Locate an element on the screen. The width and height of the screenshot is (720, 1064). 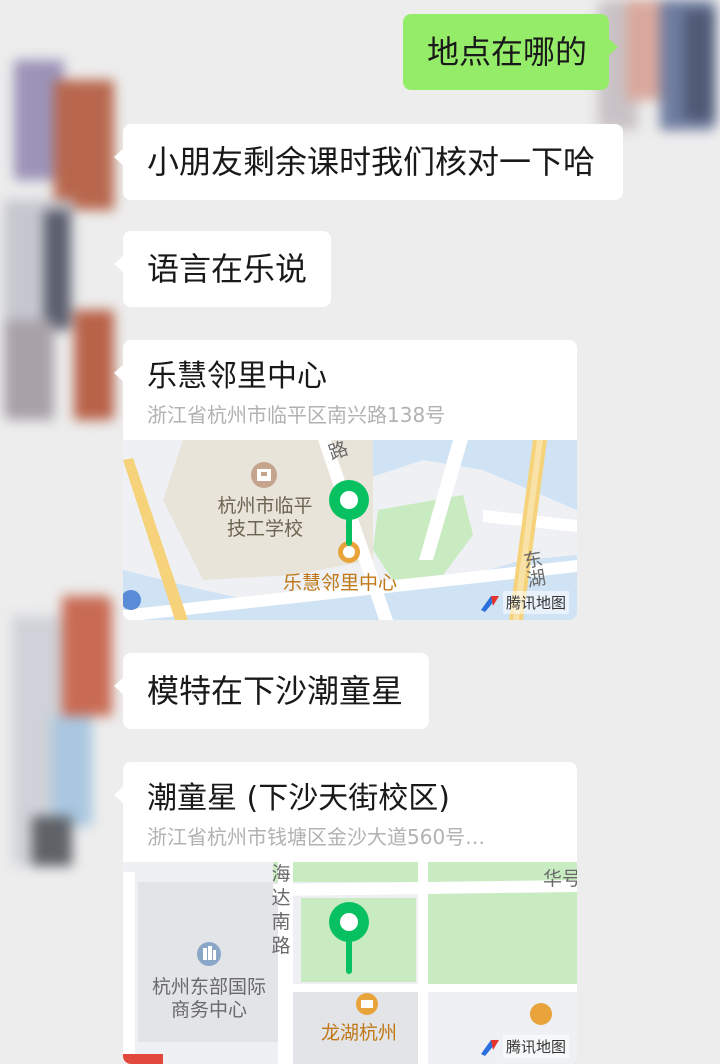
map-preview: 杭州市临平 技工学校 乐慧邻里中心 路 东湖 腾讯地图 is located at coordinates (350, 530).